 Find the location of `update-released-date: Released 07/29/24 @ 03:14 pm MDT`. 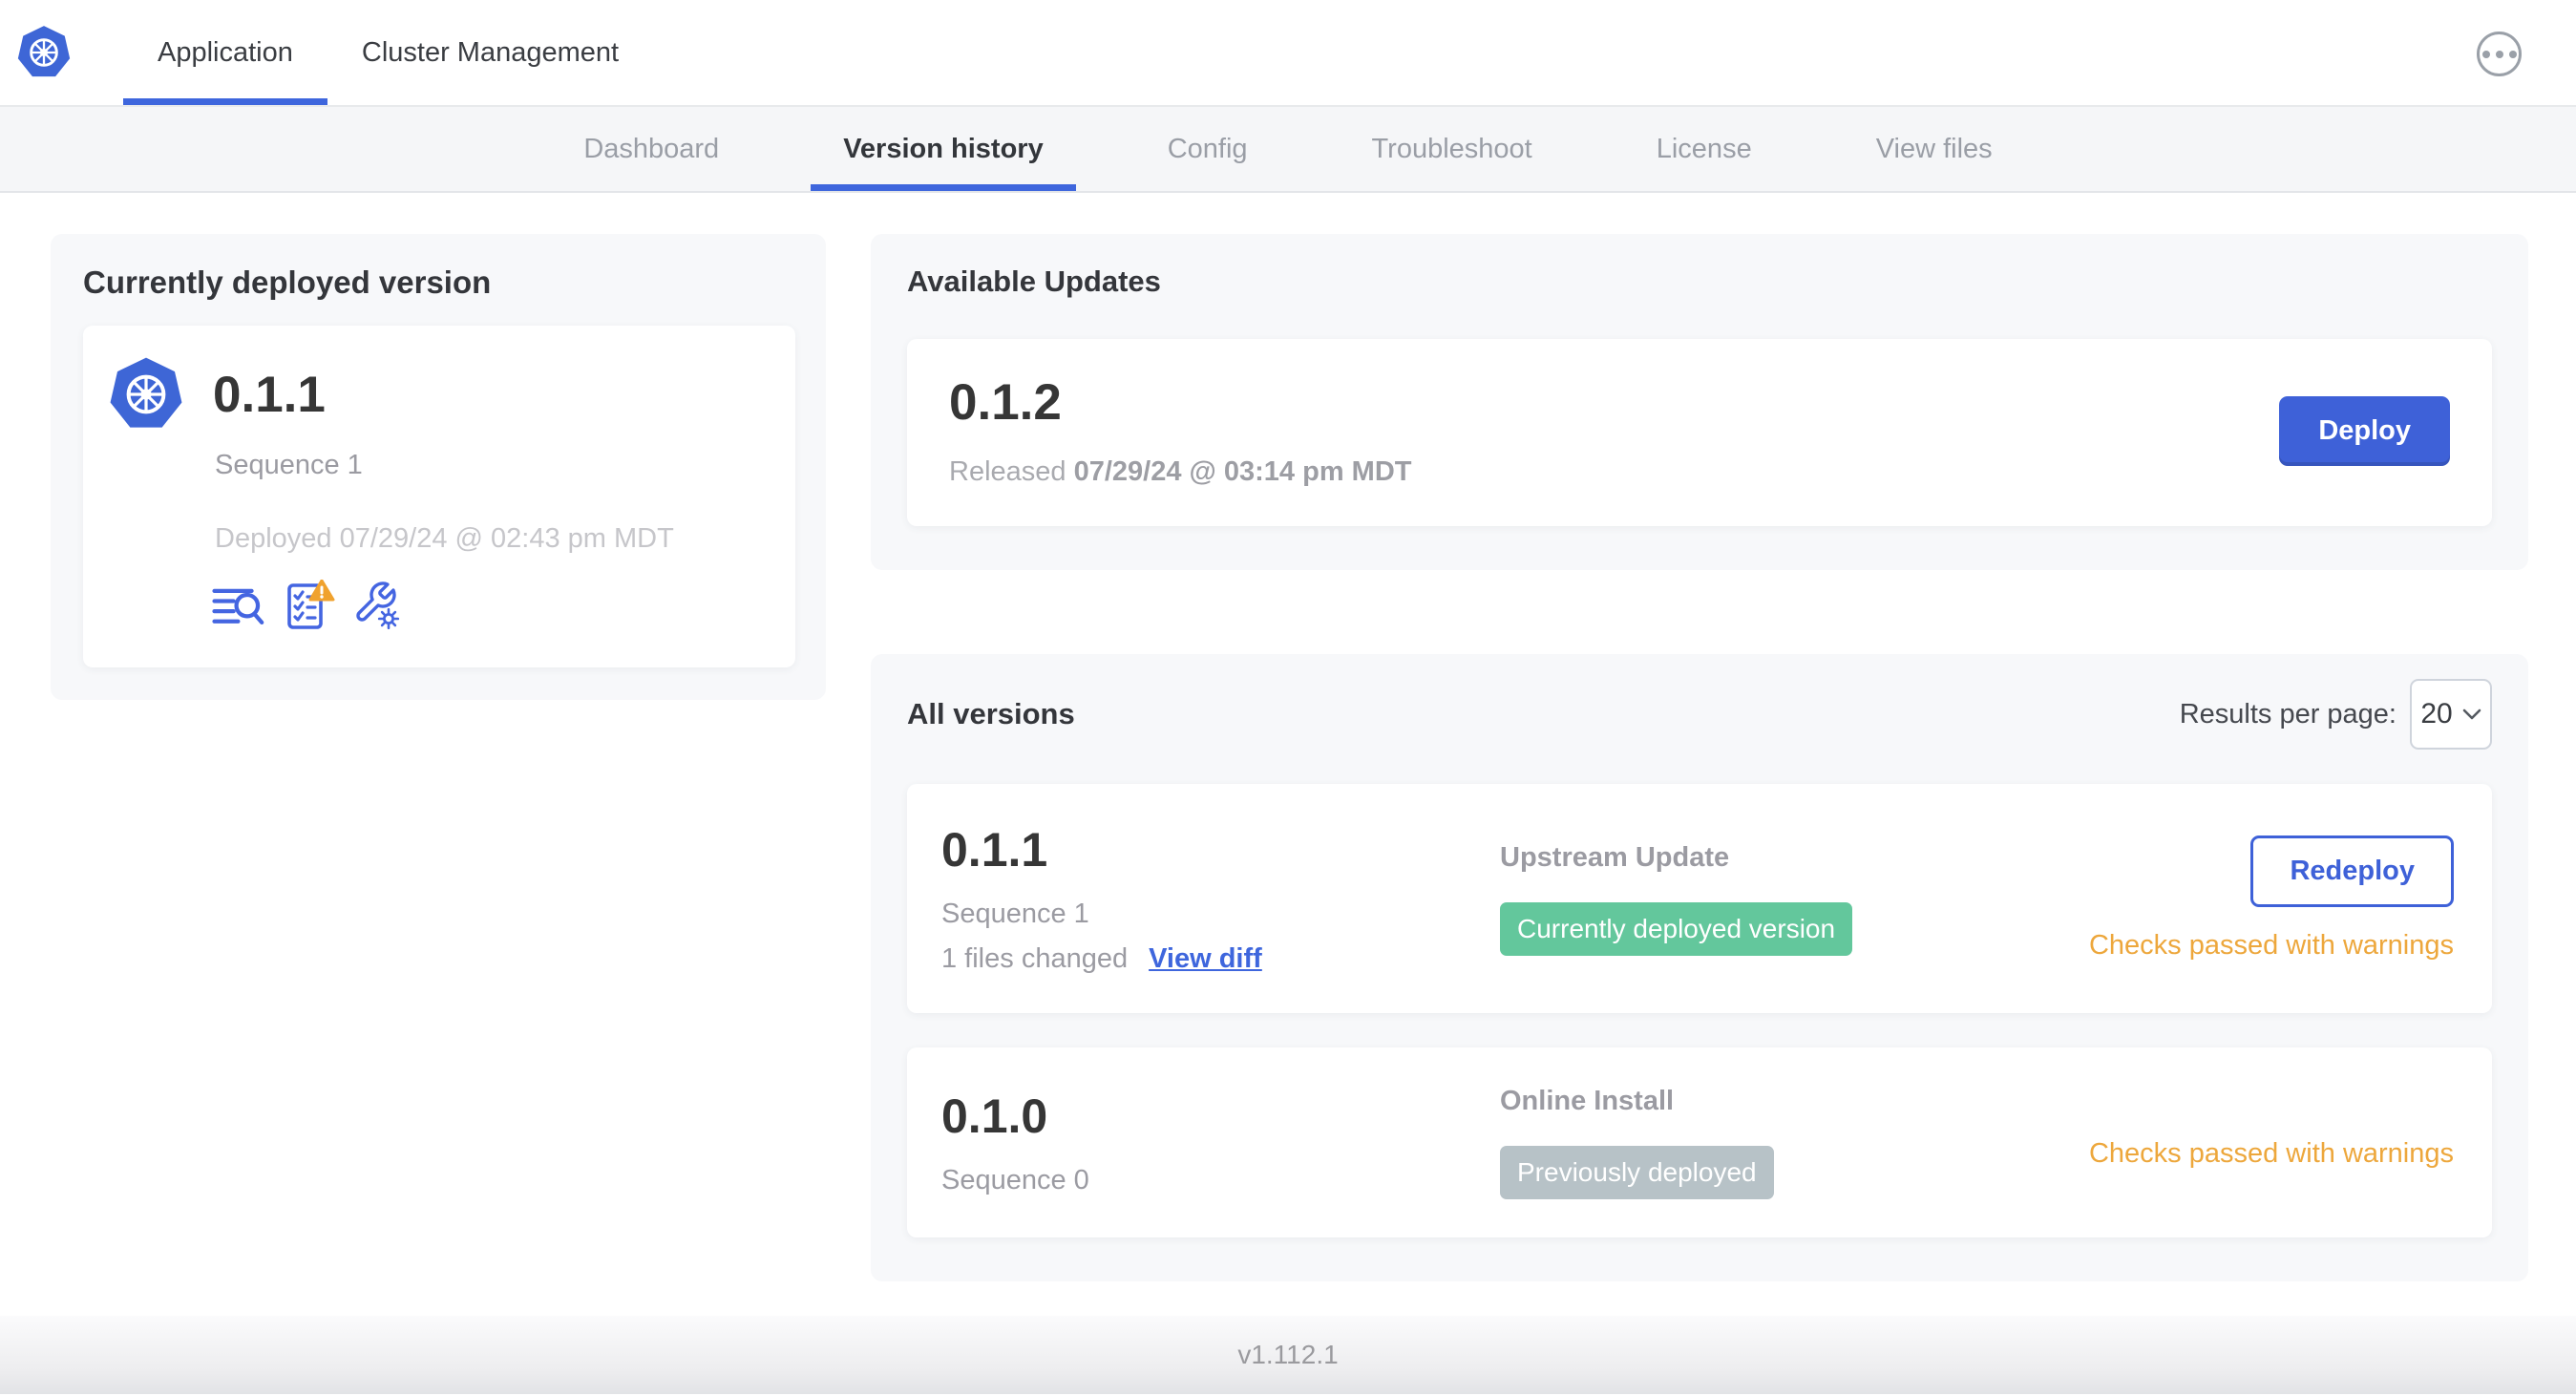

update-released-date: Released 07/29/24 @ 03:14 pm MDT is located at coordinates (1180, 472).